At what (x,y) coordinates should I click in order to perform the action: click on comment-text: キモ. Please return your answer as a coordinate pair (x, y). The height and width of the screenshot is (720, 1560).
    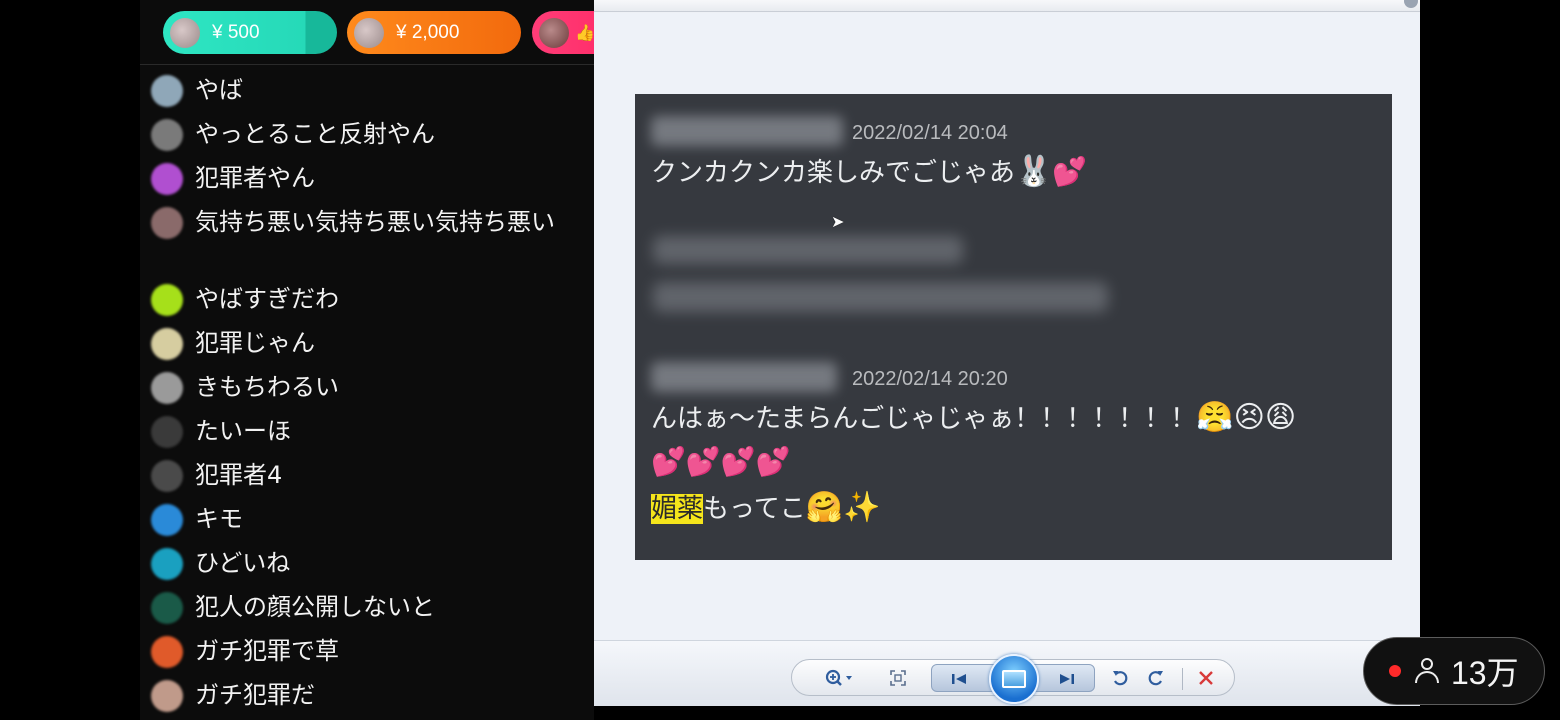
    Looking at the image, I should click on (219, 519).